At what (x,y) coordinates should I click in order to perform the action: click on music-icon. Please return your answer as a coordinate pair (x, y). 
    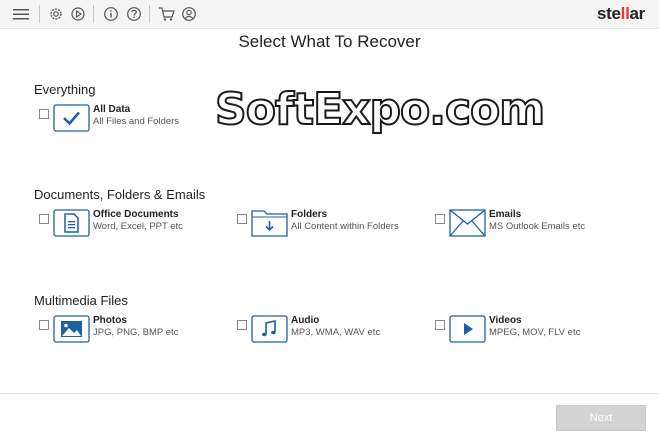
    Looking at the image, I should click on (269, 329).